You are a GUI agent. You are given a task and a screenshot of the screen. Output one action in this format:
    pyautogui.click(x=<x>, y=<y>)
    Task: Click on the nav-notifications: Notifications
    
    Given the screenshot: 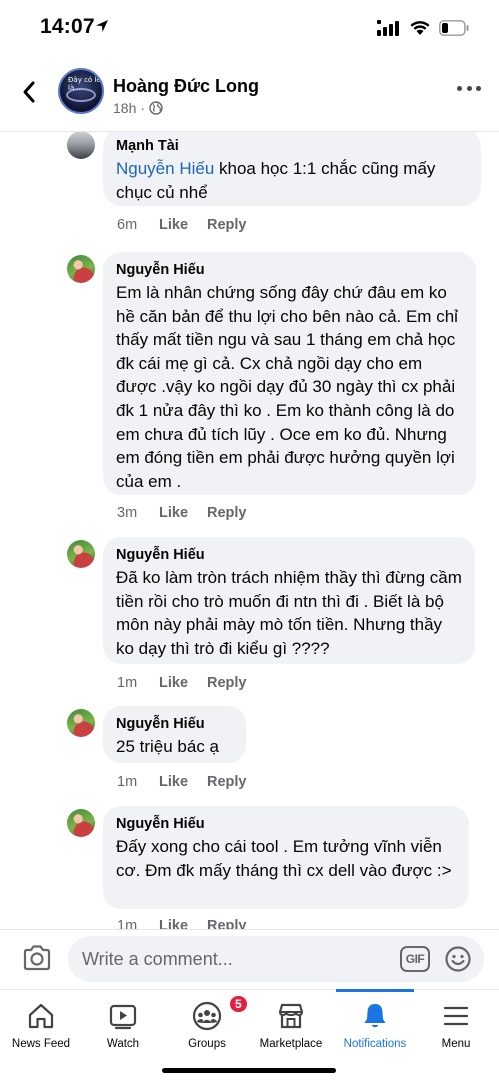 What is the action you would take?
    pyautogui.click(x=375, y=1025)
    